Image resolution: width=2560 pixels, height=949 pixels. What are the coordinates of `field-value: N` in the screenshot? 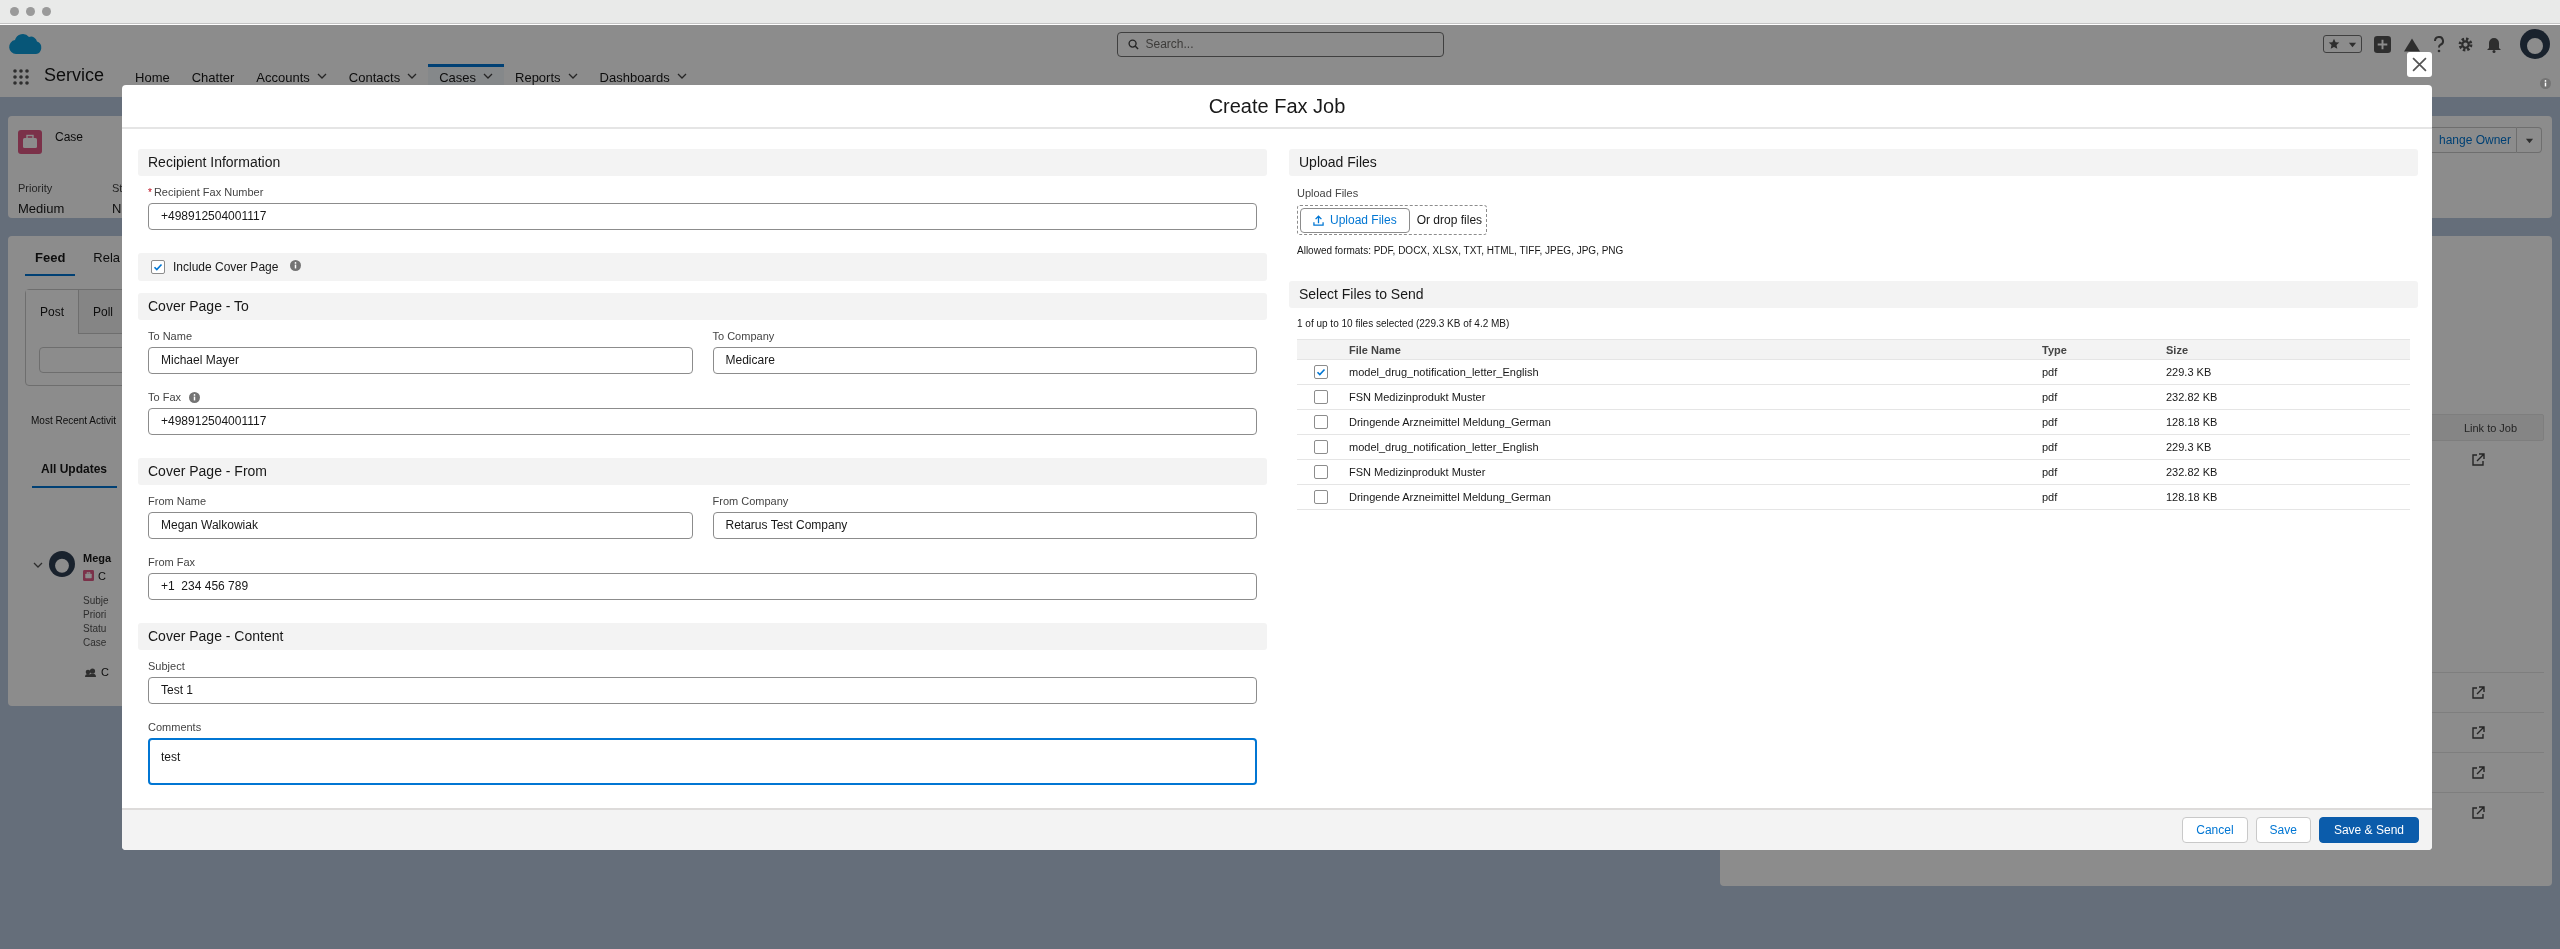 It's located at (117, 208).